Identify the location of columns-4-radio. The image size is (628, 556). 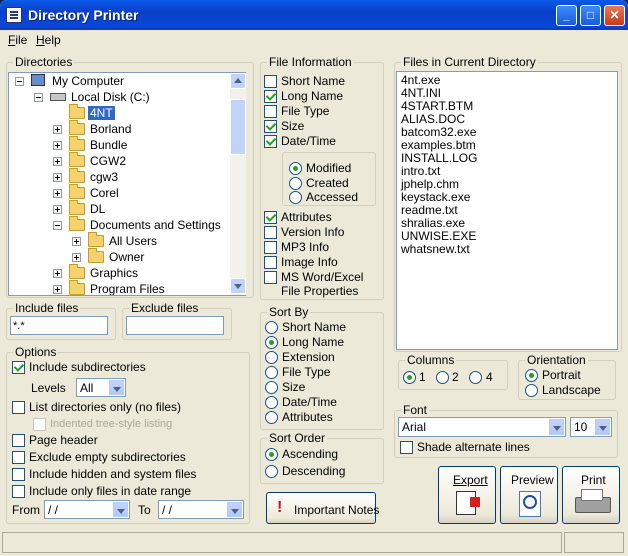
(475, 377).